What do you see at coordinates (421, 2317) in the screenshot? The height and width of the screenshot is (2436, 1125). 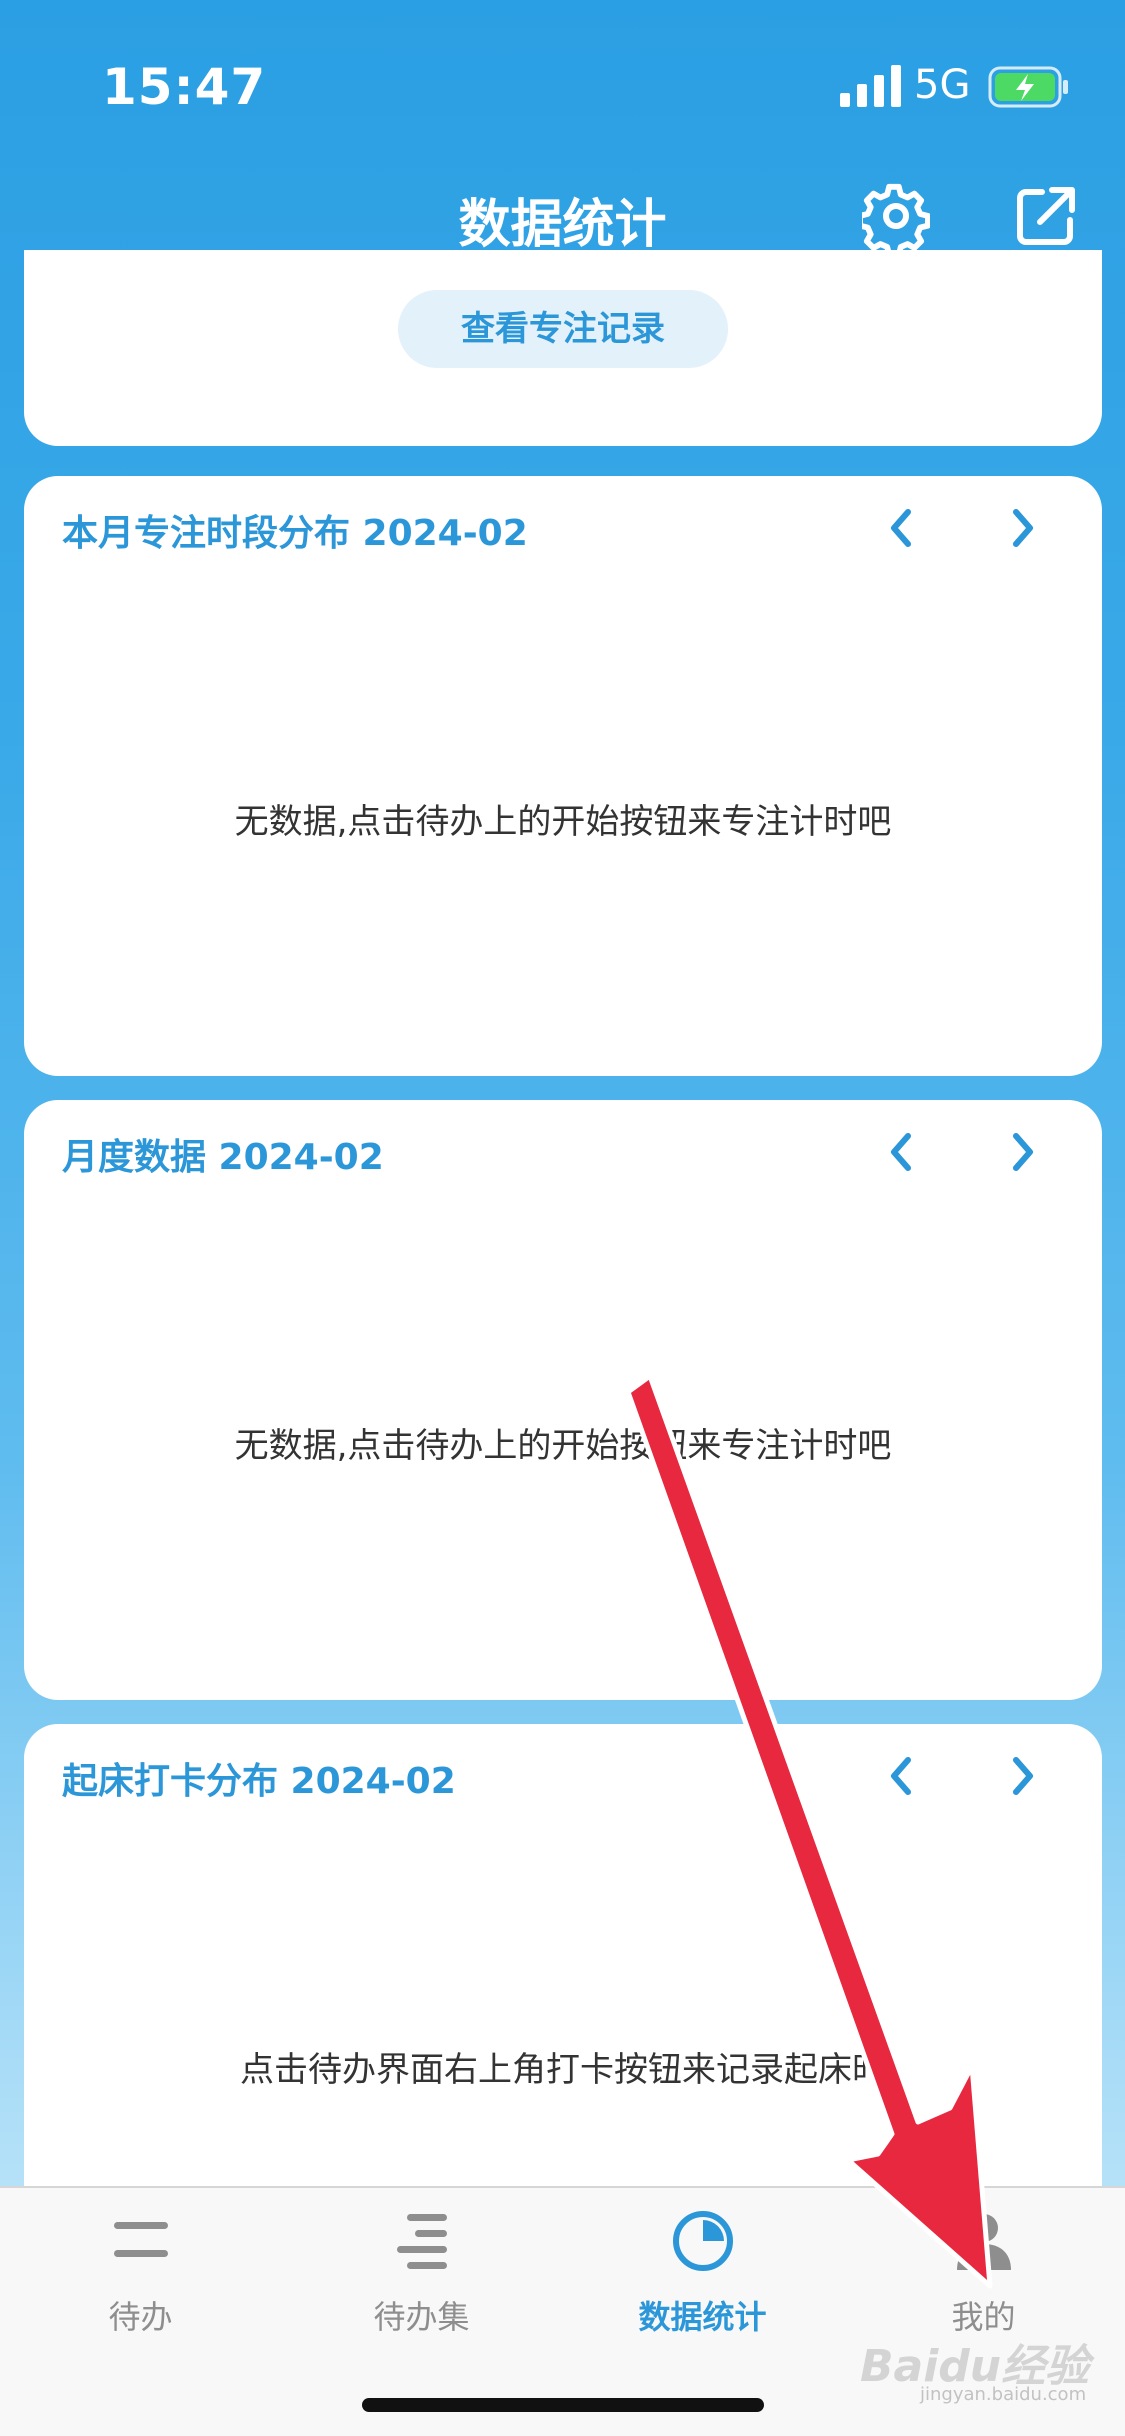 I see `tab-label: 待办集` at bounding box center [421, 2317].